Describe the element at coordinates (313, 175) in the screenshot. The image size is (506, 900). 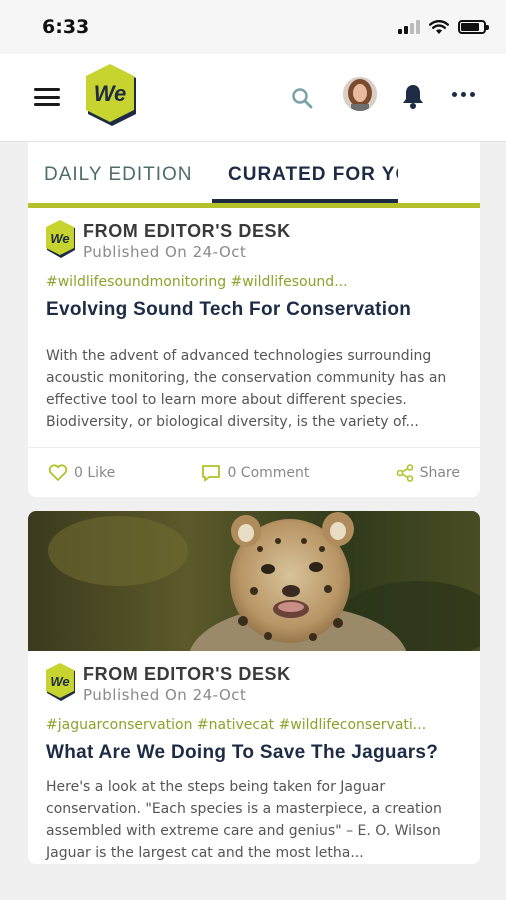
I see `tab-curated-for-you: CURATED FOR YOU` at that location.